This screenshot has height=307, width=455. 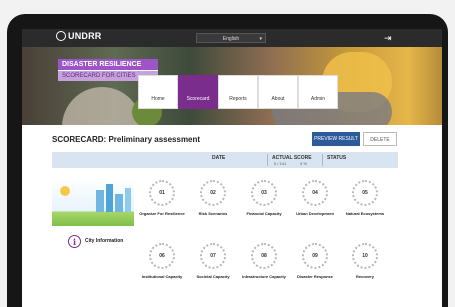 I want to click on essential-10: 10 Recovery, so click(x=365, y=261).